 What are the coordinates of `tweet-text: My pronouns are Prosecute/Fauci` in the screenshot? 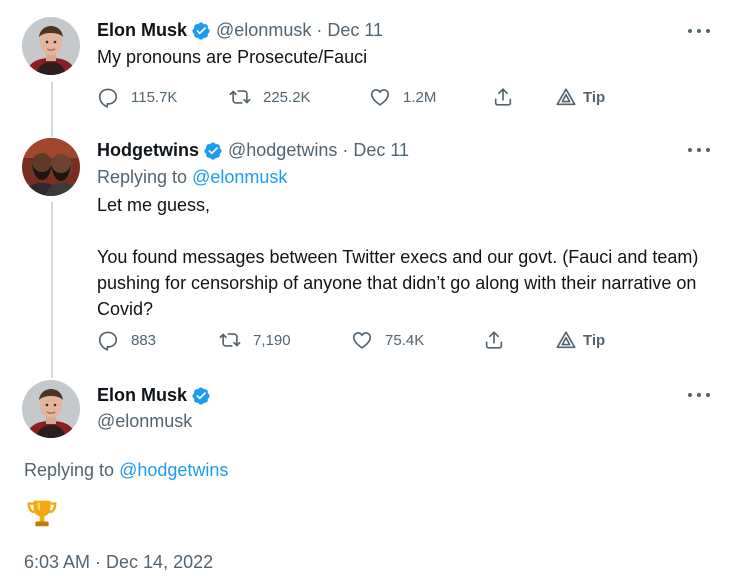 It's located at (232, 57).